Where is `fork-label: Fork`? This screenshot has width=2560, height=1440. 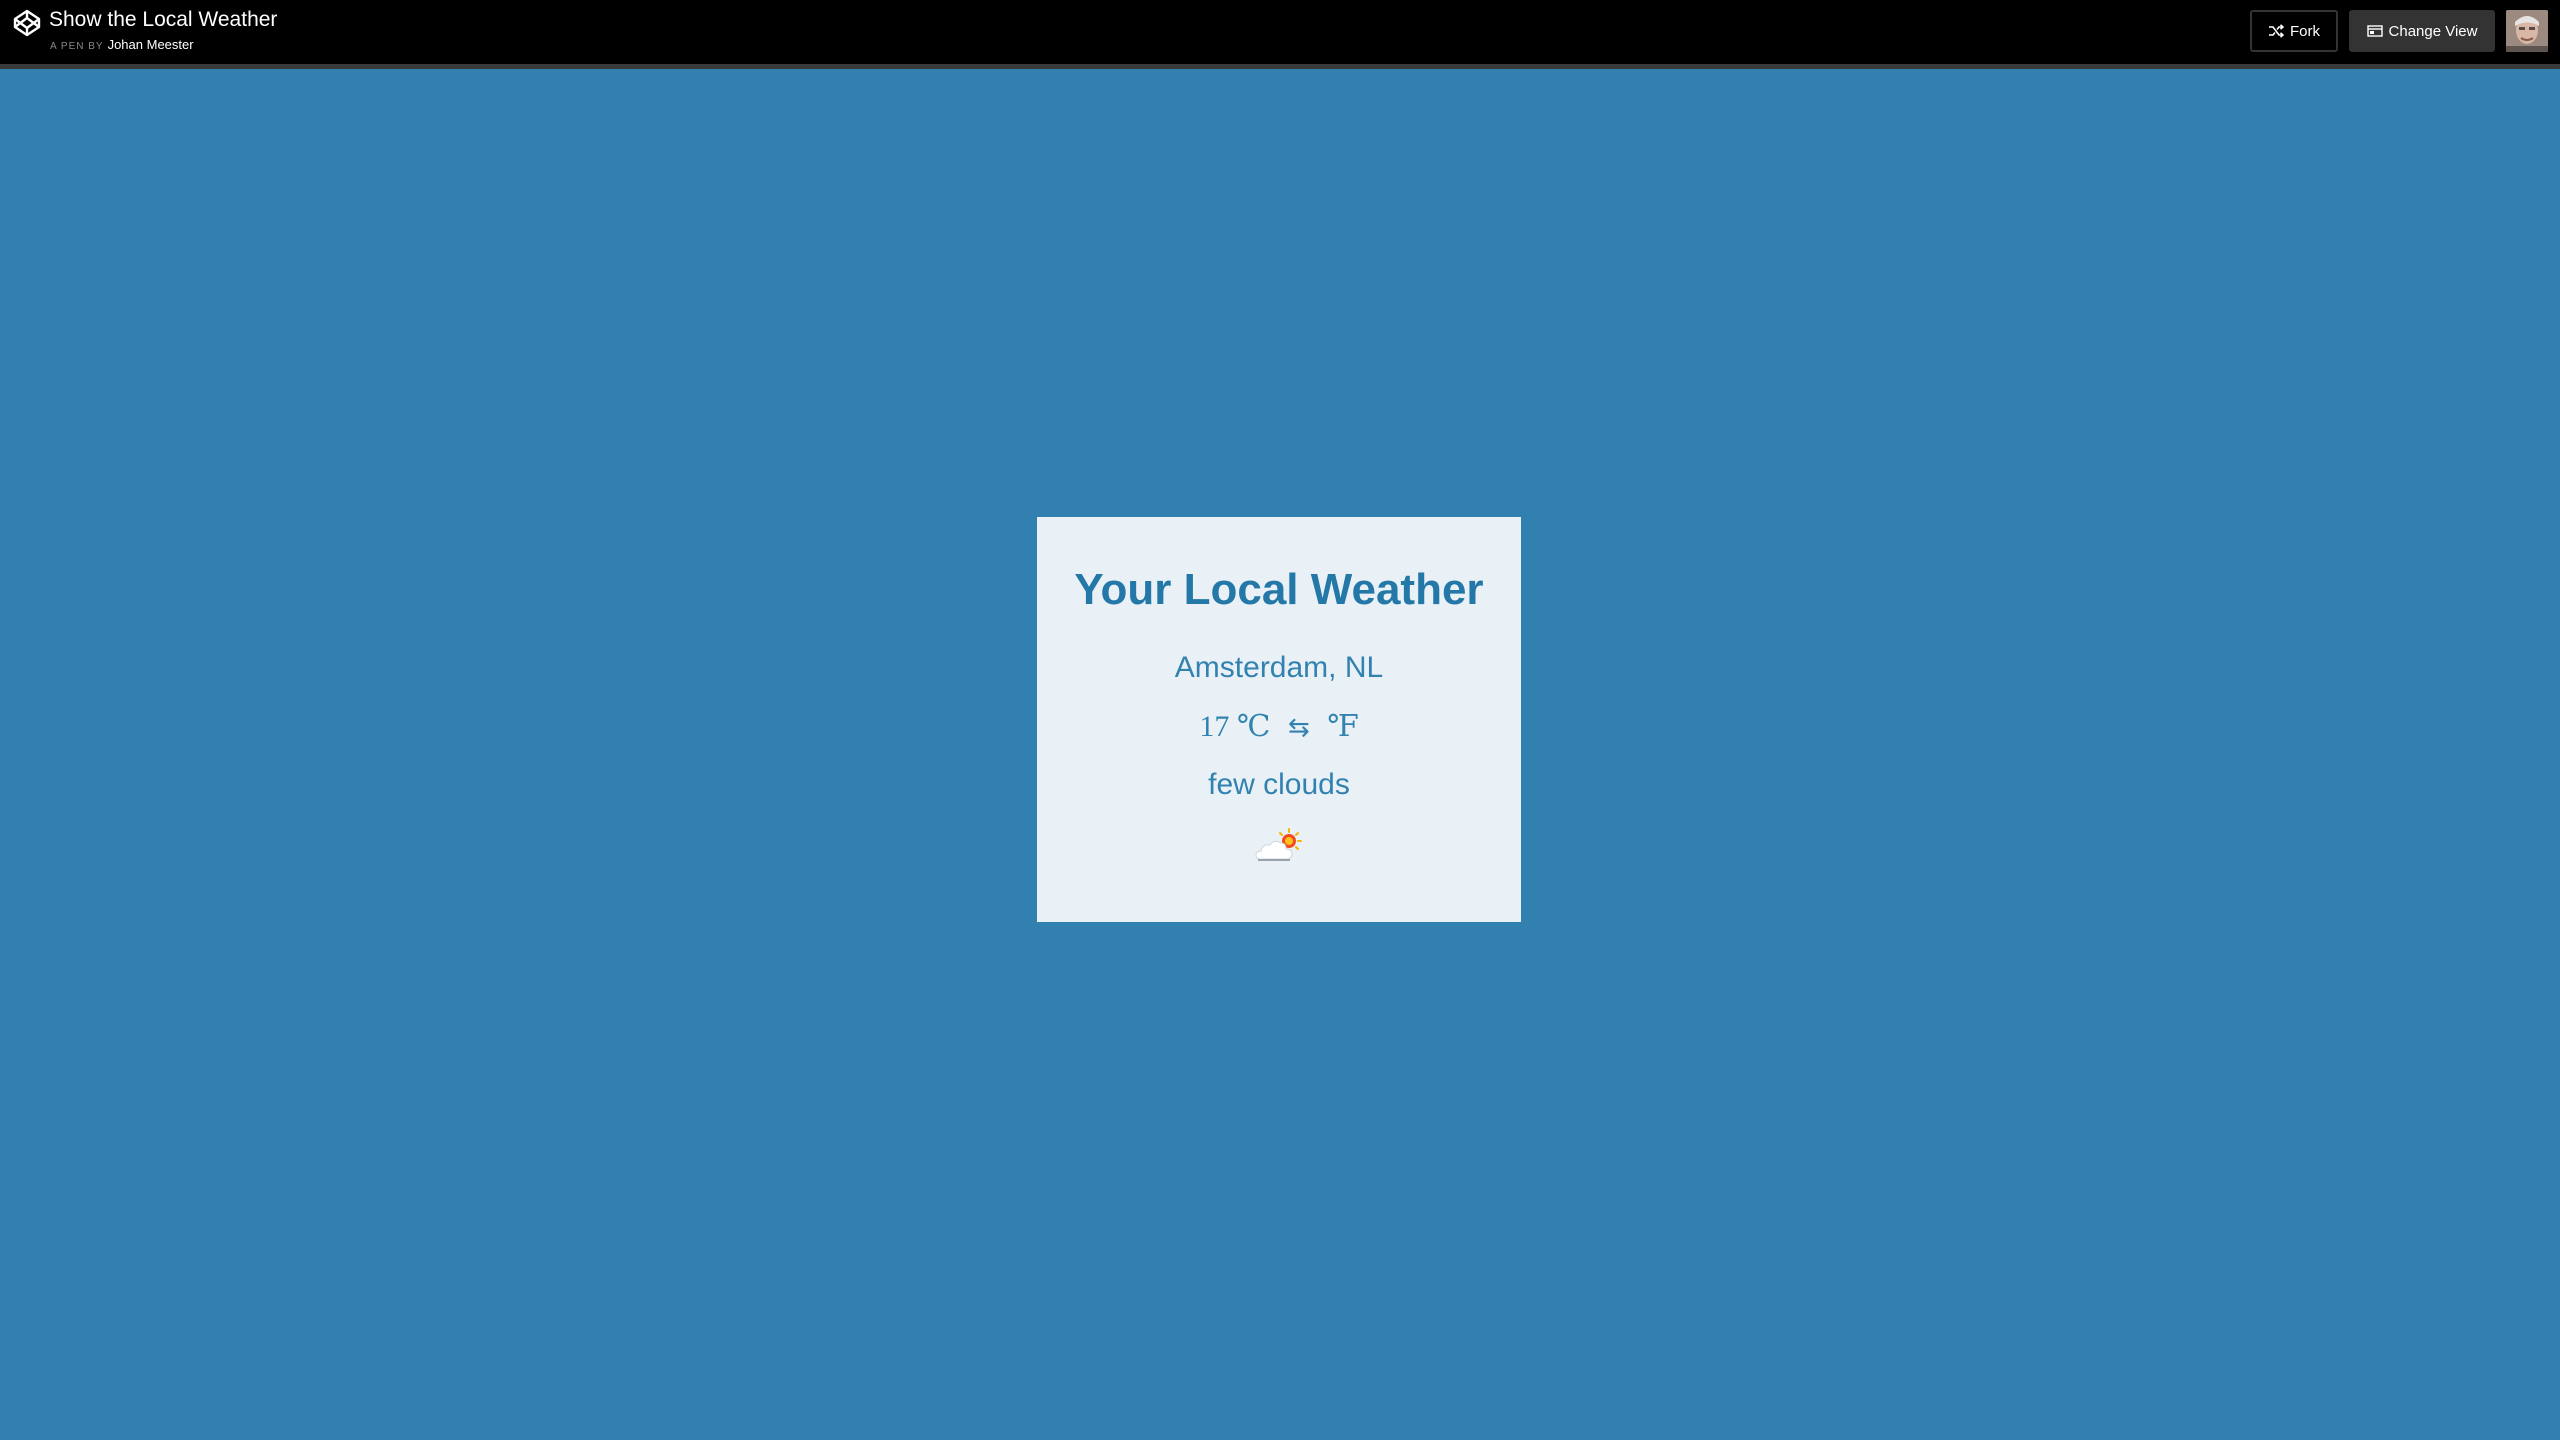 fork-label: Fork is located at coordinates (2305, 31).